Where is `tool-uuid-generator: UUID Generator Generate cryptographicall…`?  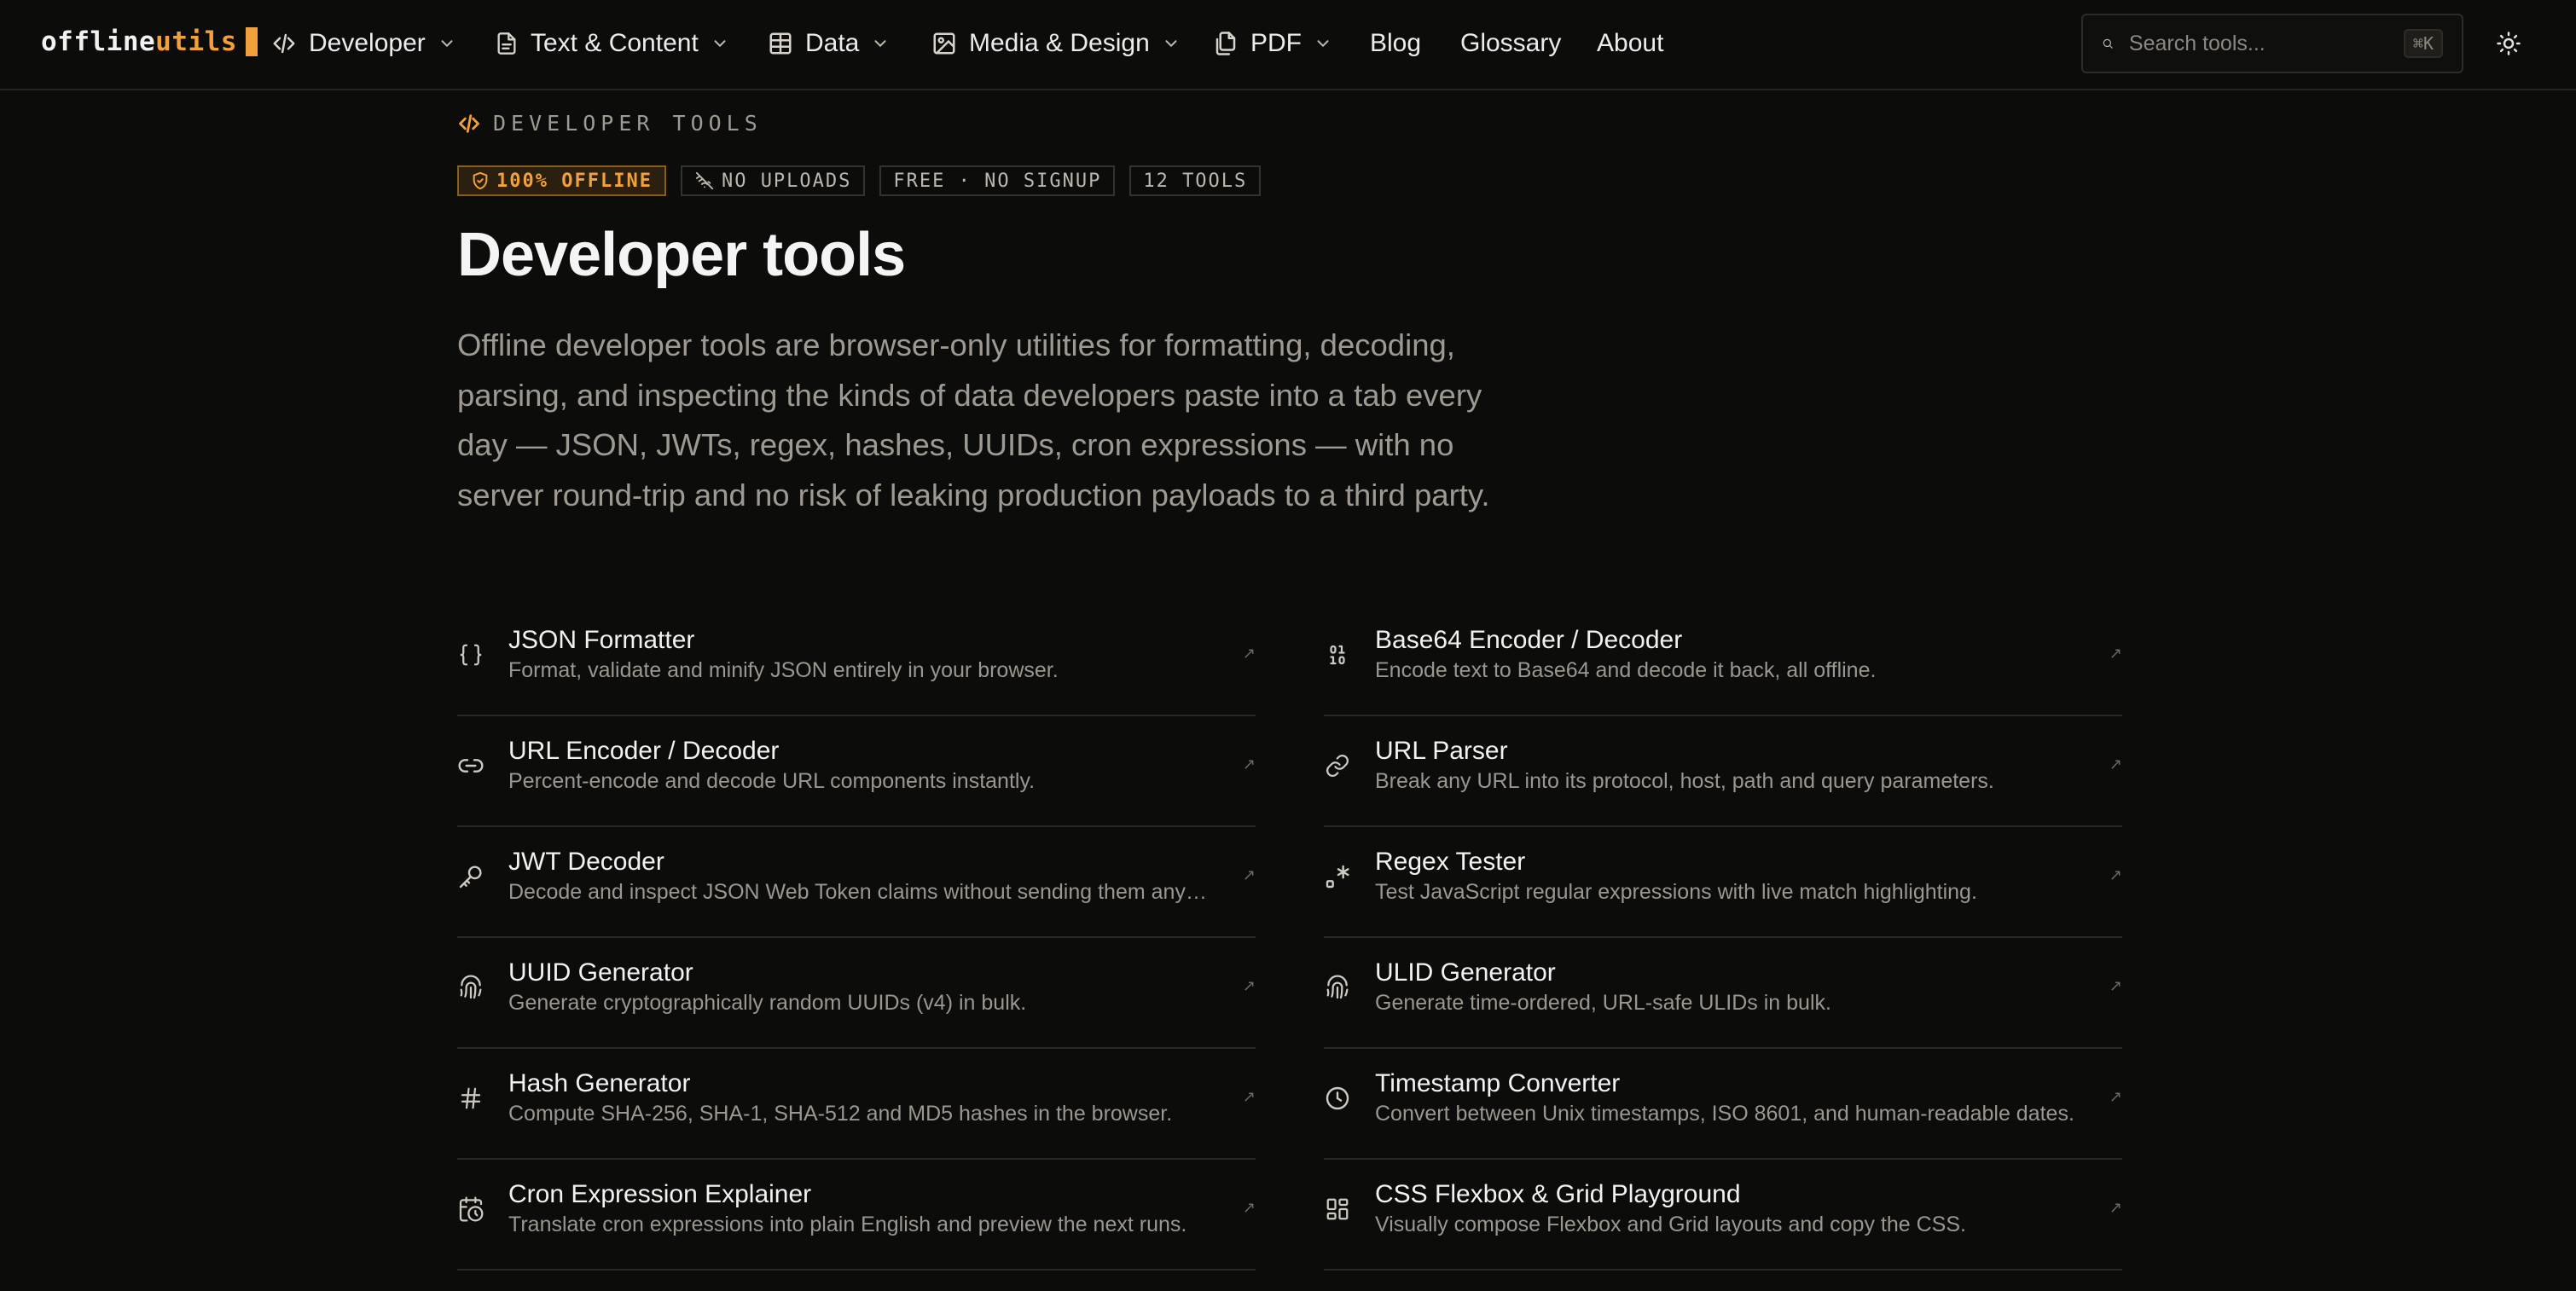 tool-uuid-generator: UUID Generator Generate cryptographicall… is located at coordinates (856, 993).